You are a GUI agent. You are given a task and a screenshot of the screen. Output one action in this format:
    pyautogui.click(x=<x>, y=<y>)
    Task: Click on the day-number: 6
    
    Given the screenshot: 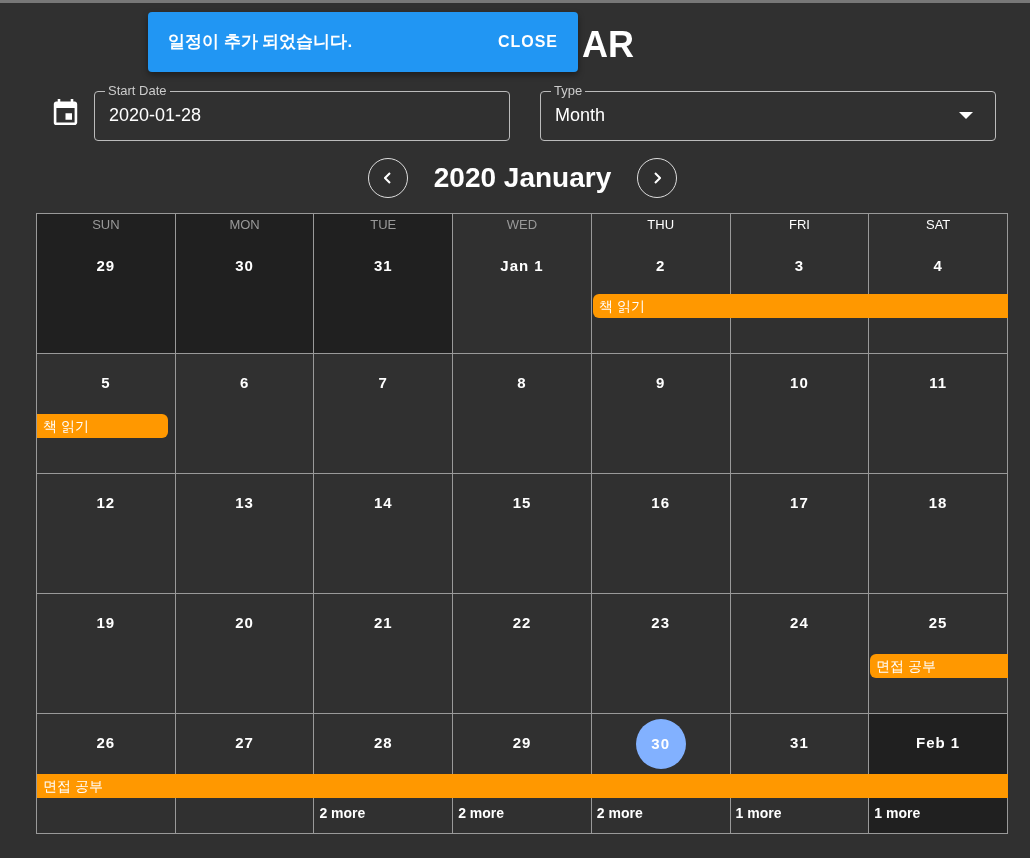 What is the action you would take?
    pyautogui.click(x=244, y=383)
    